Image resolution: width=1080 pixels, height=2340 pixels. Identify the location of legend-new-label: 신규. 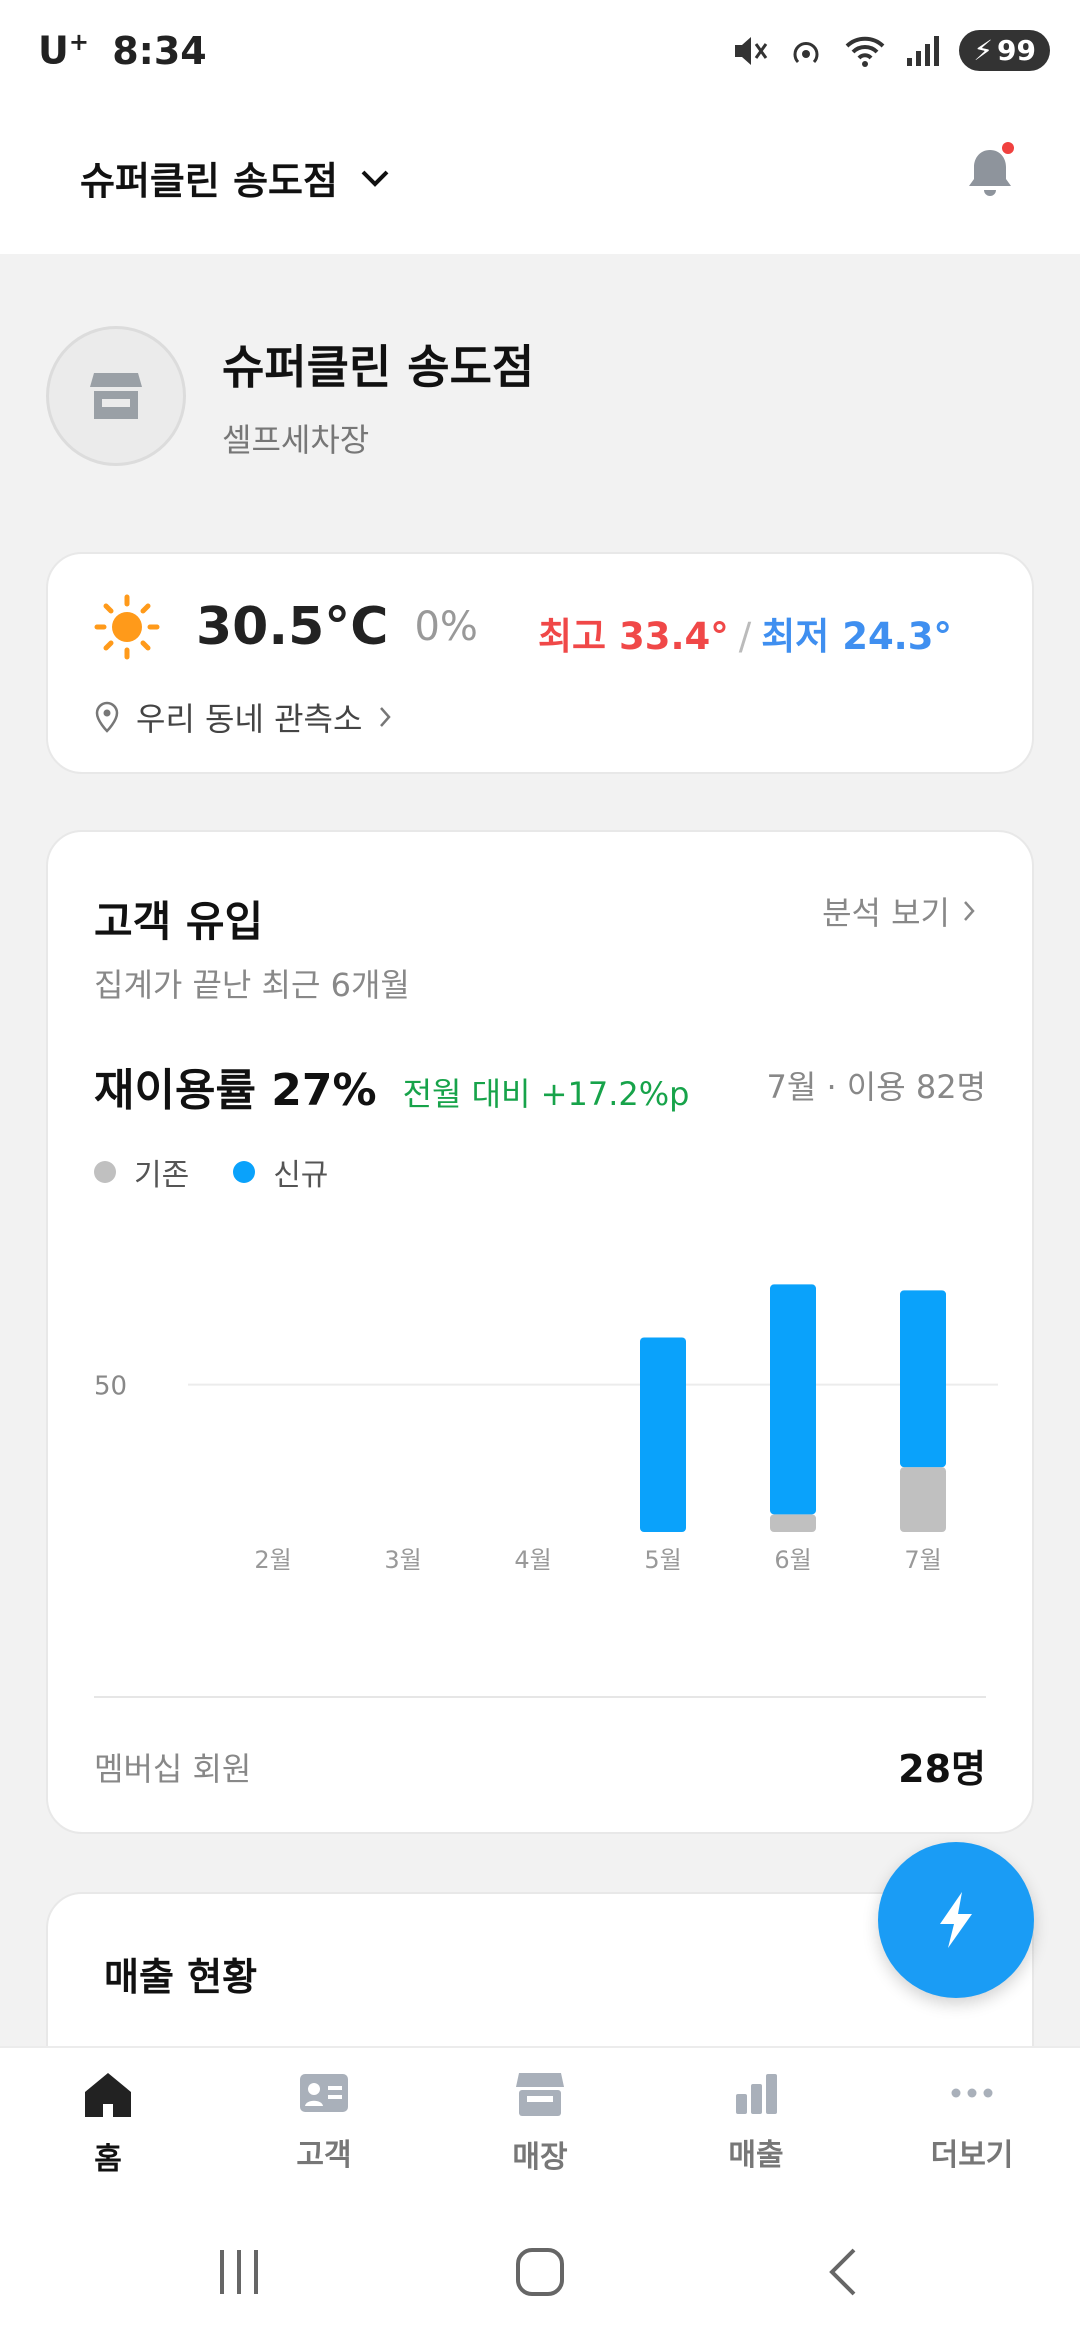
(301, 1175).